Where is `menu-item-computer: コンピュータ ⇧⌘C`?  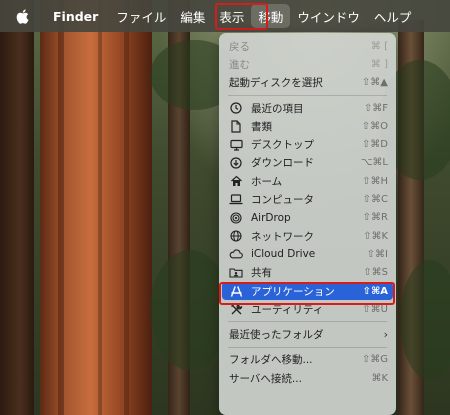 menu-item-computer: コンピュータ ⇧⌘C is located at coordinates (307, 199).